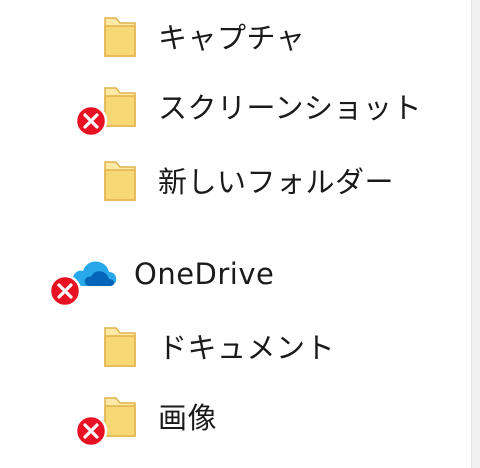 Image resolution: width=480 pixels, height=468 pixels. What do you see at coordinates (475, 234) in the screenshot?
I see `scrollbar-track` at bounding box center [475, 234].